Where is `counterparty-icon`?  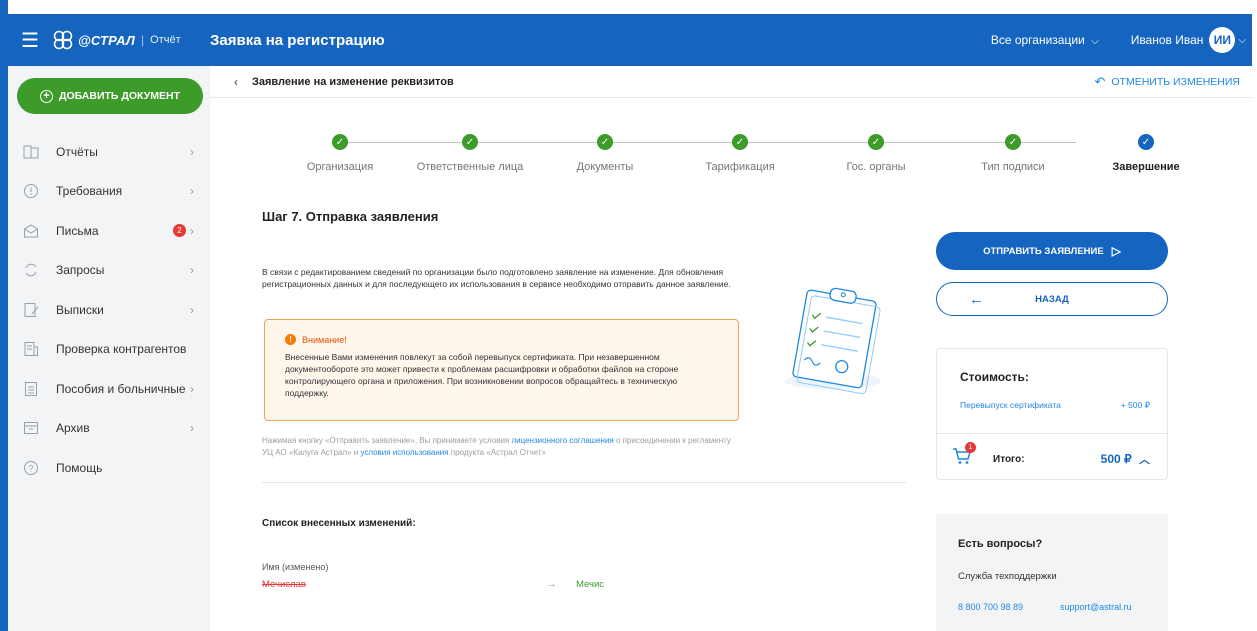 counterparty-icon is located at coordinates (31, 349).